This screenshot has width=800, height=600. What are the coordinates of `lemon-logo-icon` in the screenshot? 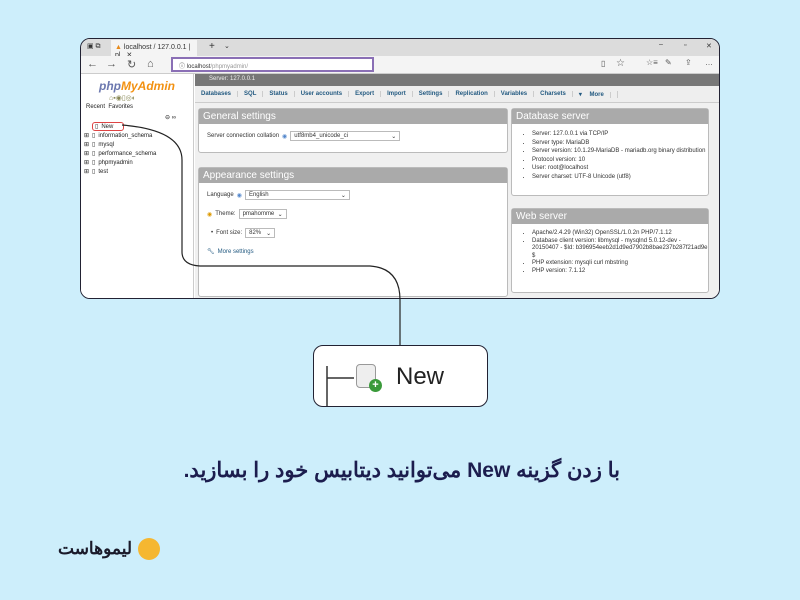 It's located at (149, 549).